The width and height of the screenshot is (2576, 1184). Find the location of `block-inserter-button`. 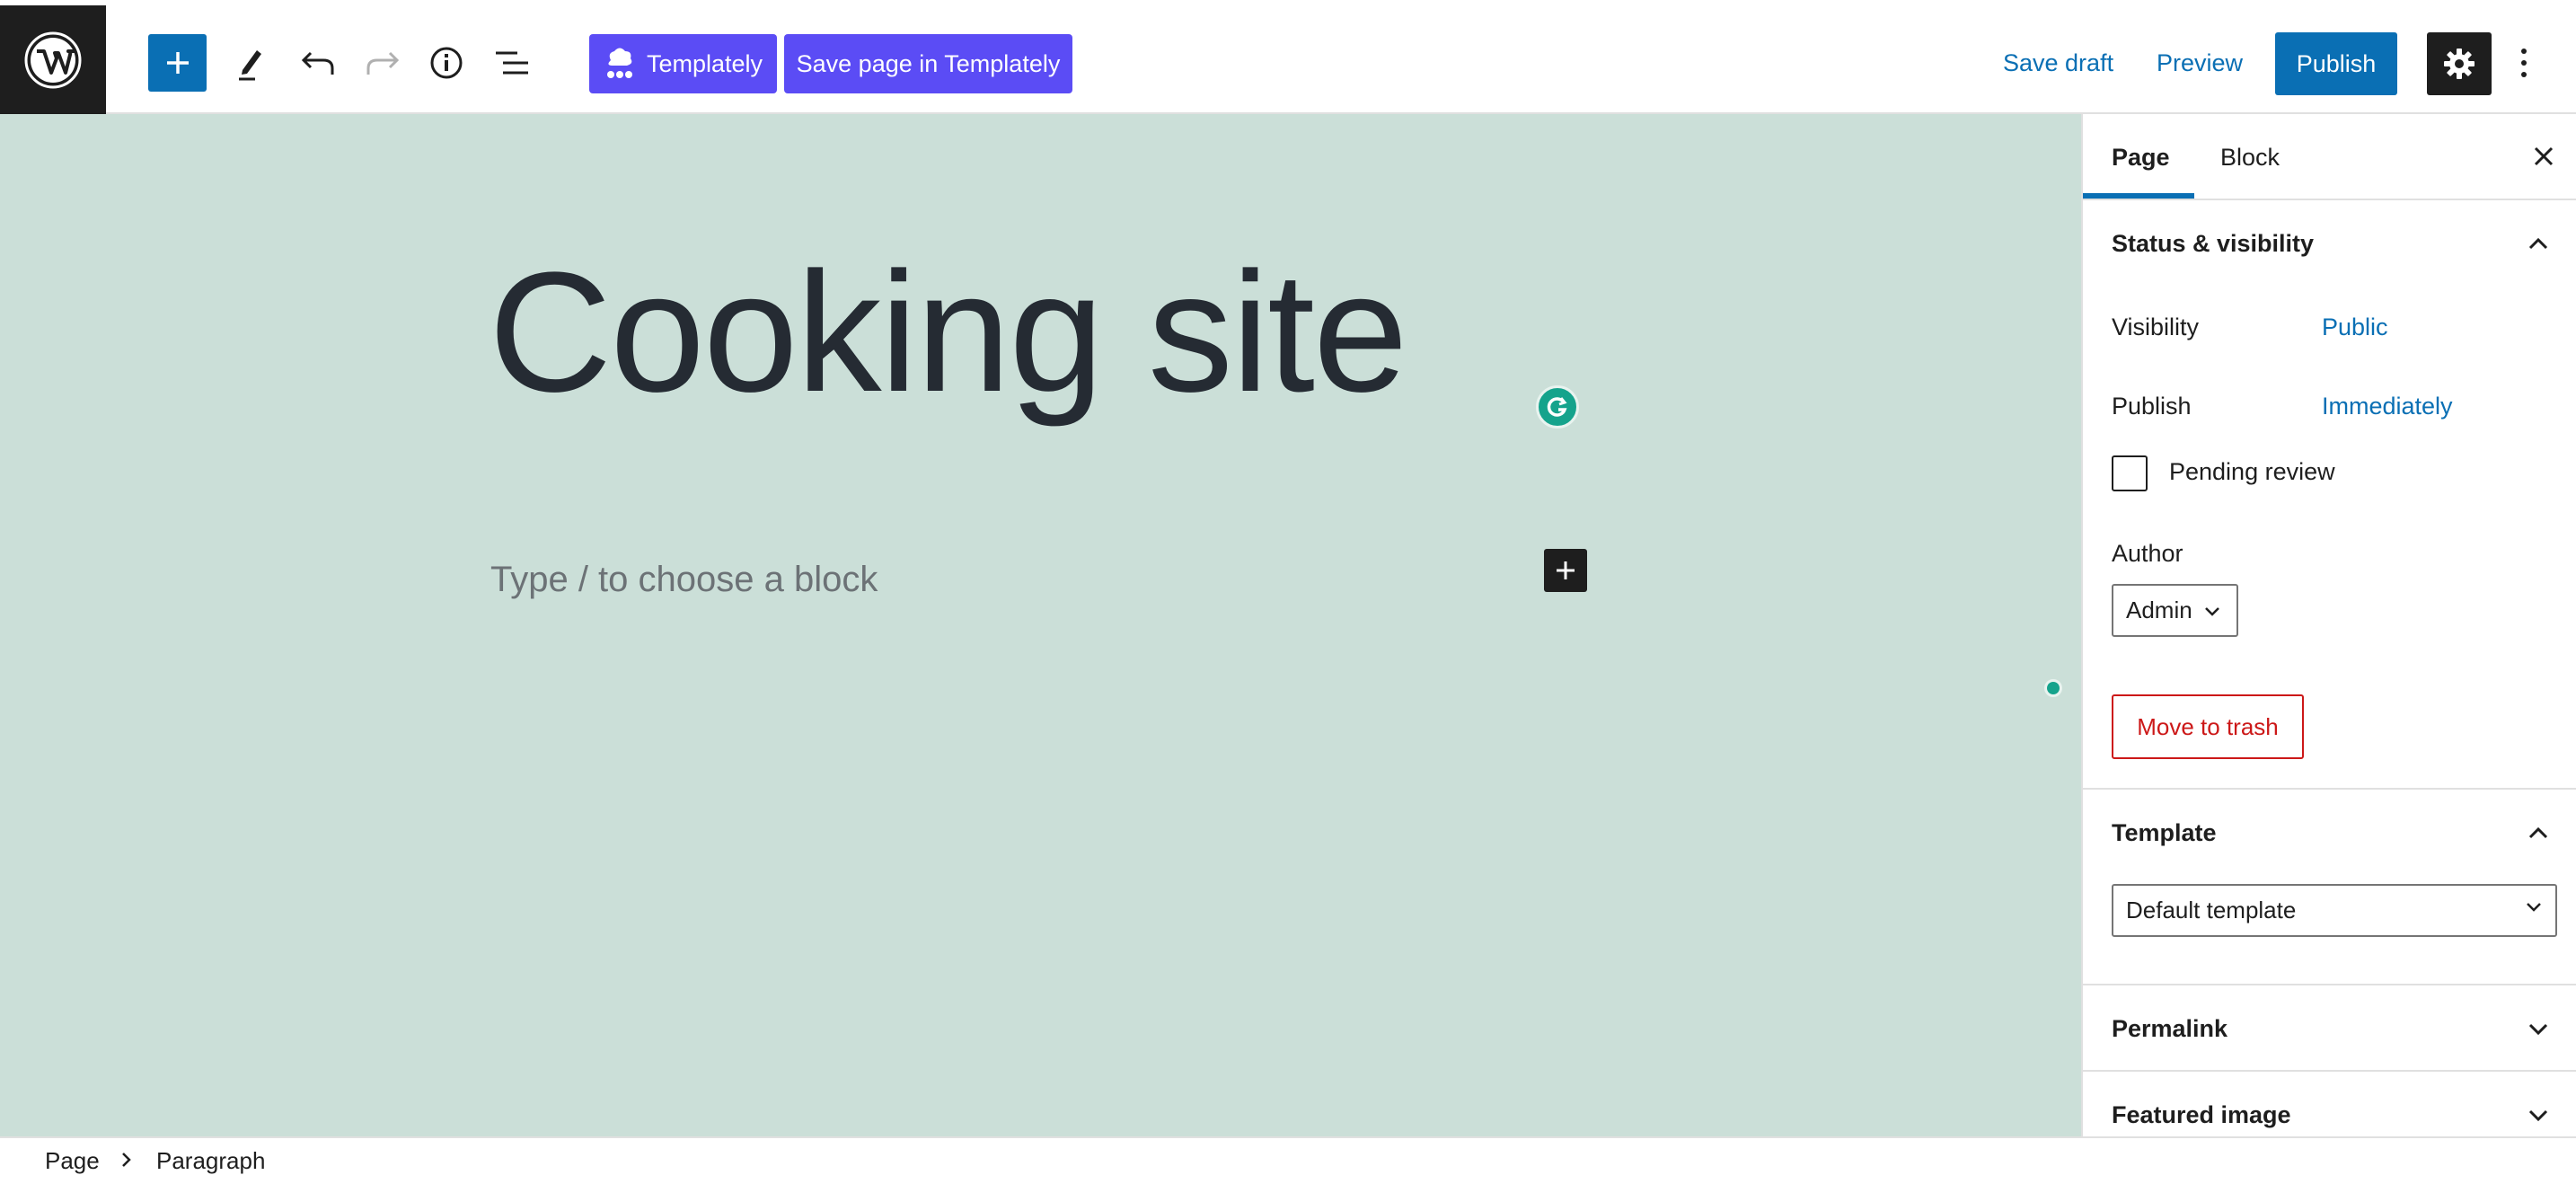

block-inserter-button is located at coordinates (177, 63).